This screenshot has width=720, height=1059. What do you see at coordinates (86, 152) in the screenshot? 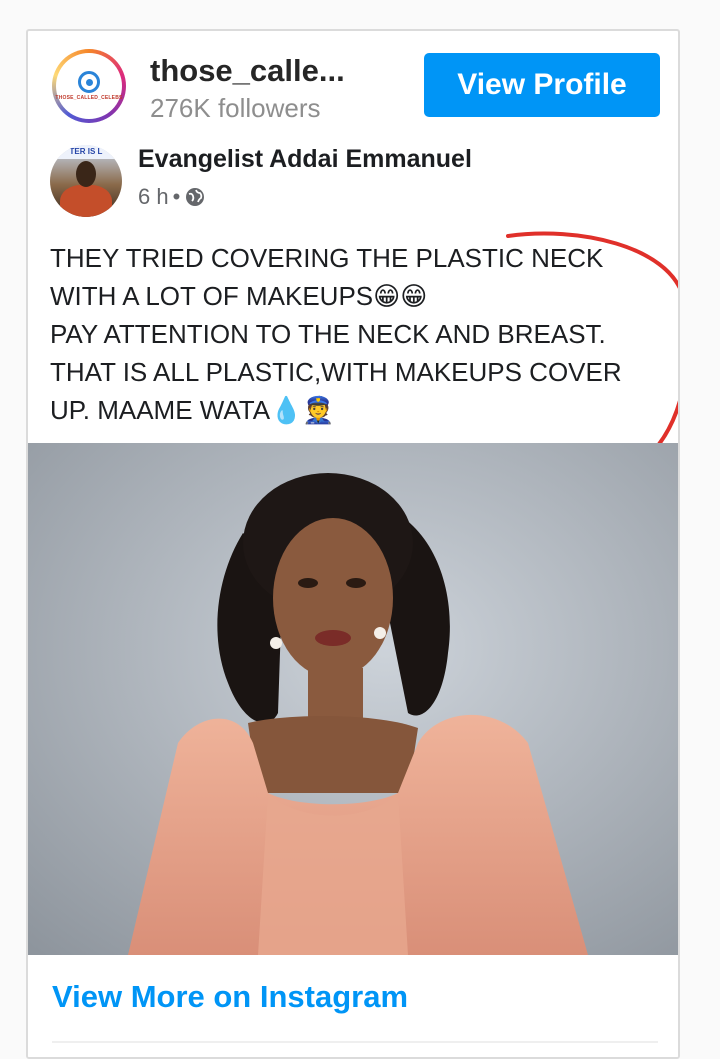
I see `avatar-banner: TER IS L` at bounding box center [86, 152].